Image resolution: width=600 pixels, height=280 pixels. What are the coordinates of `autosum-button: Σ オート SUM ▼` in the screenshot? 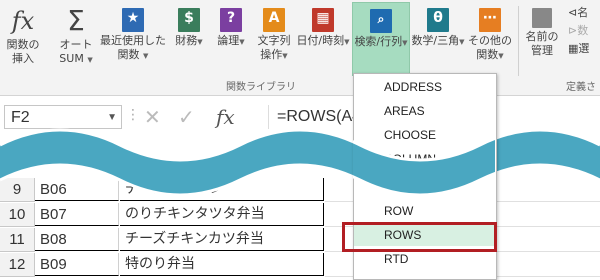 It's located at (76, 38).